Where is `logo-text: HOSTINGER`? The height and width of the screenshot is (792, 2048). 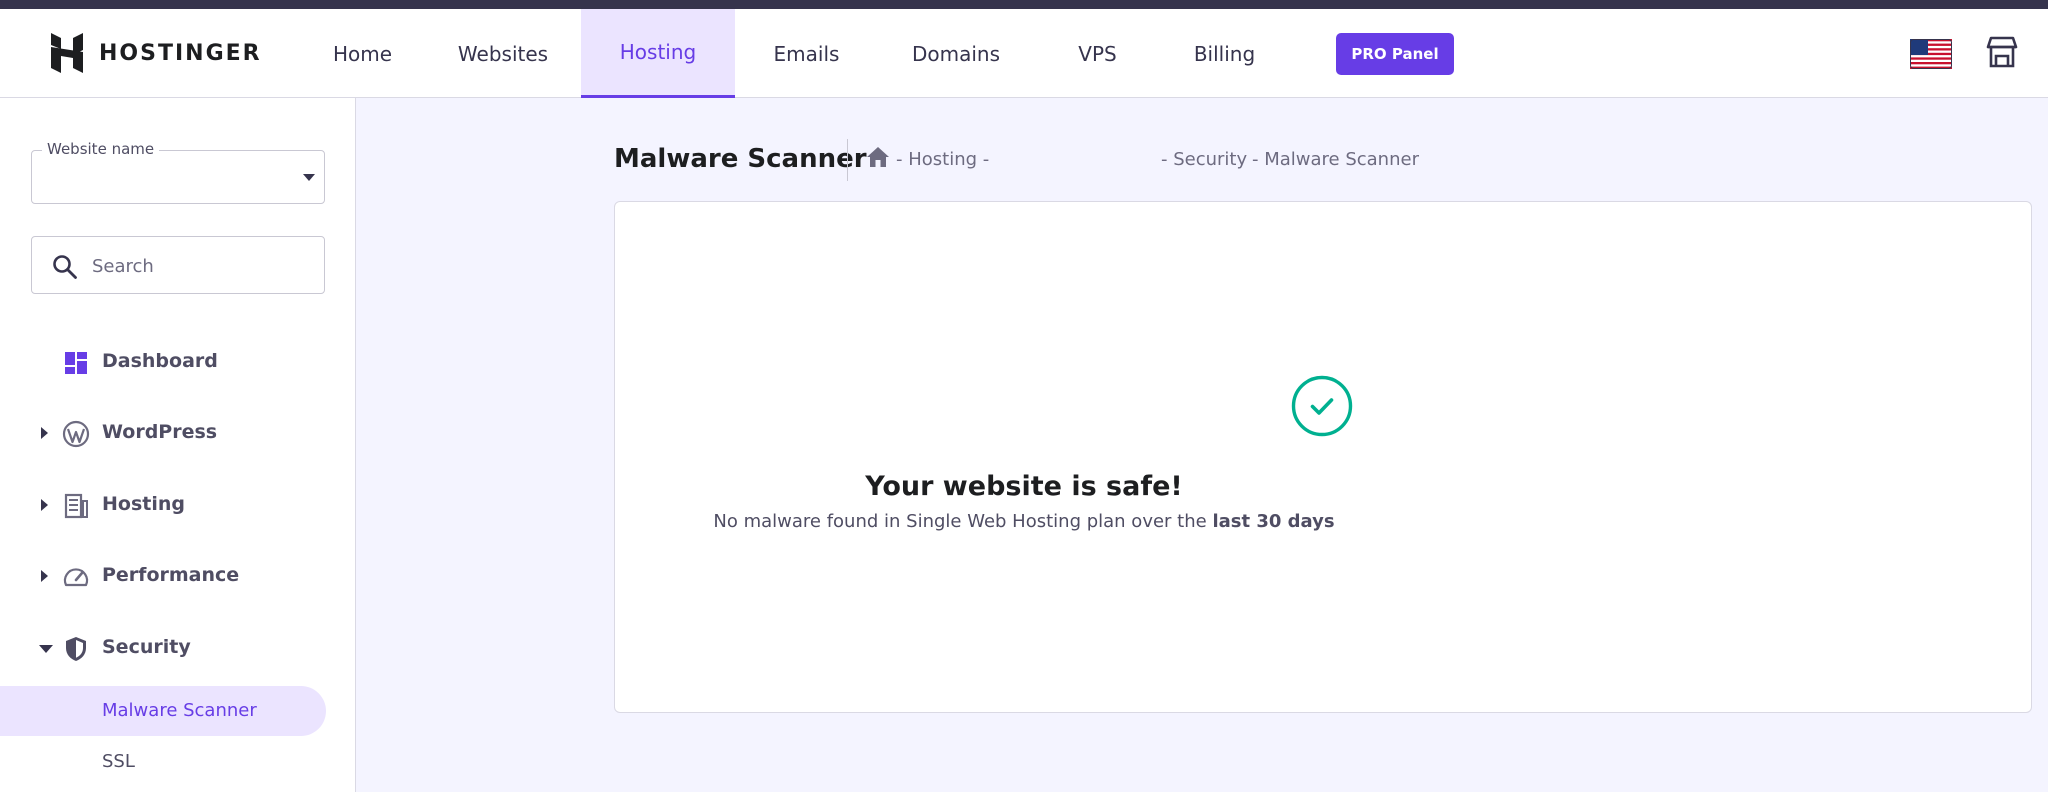 logo-text: HOSTINGER is located at coordinates (180, 53).